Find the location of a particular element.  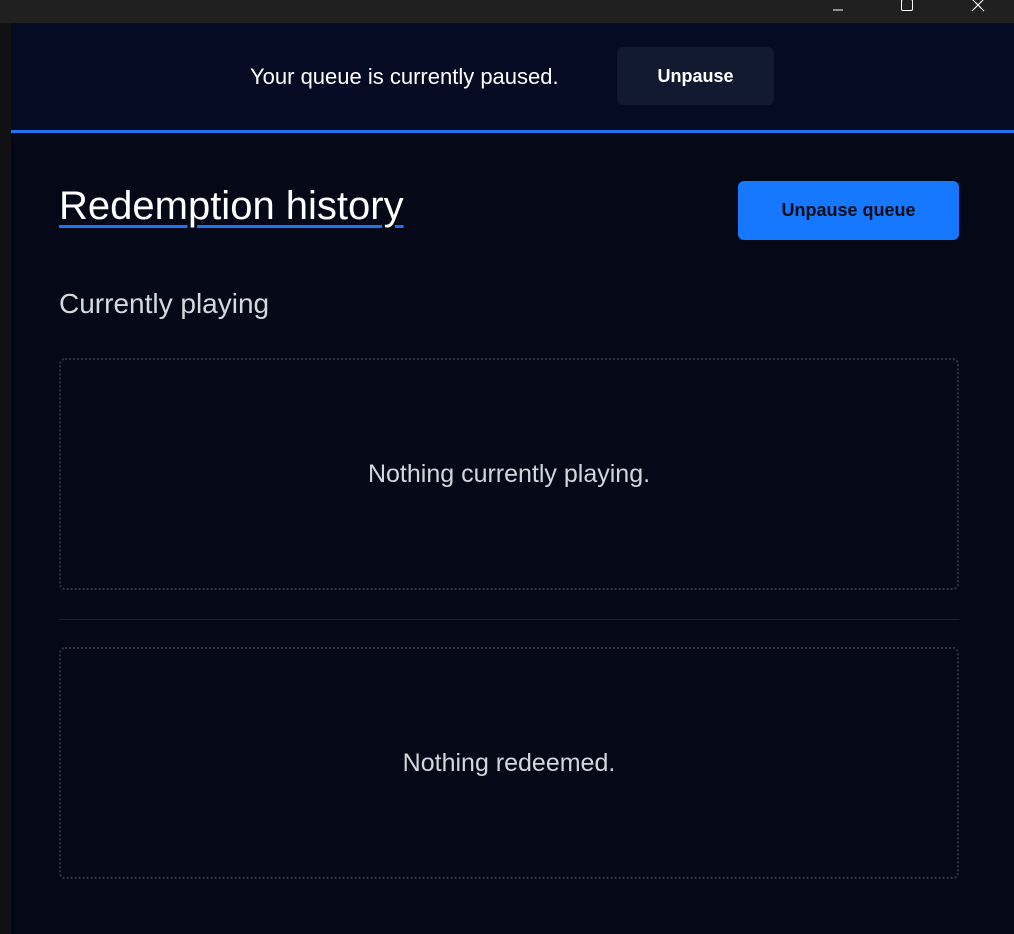

page-title: Redemption history is located at coordinates (231, 206).